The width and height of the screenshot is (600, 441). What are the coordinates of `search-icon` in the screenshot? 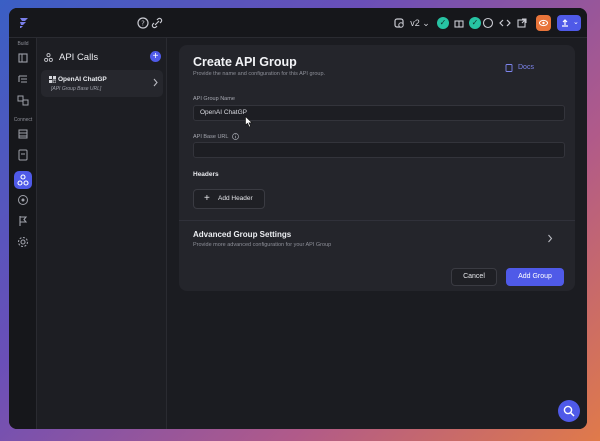 It's located at (569, 411).